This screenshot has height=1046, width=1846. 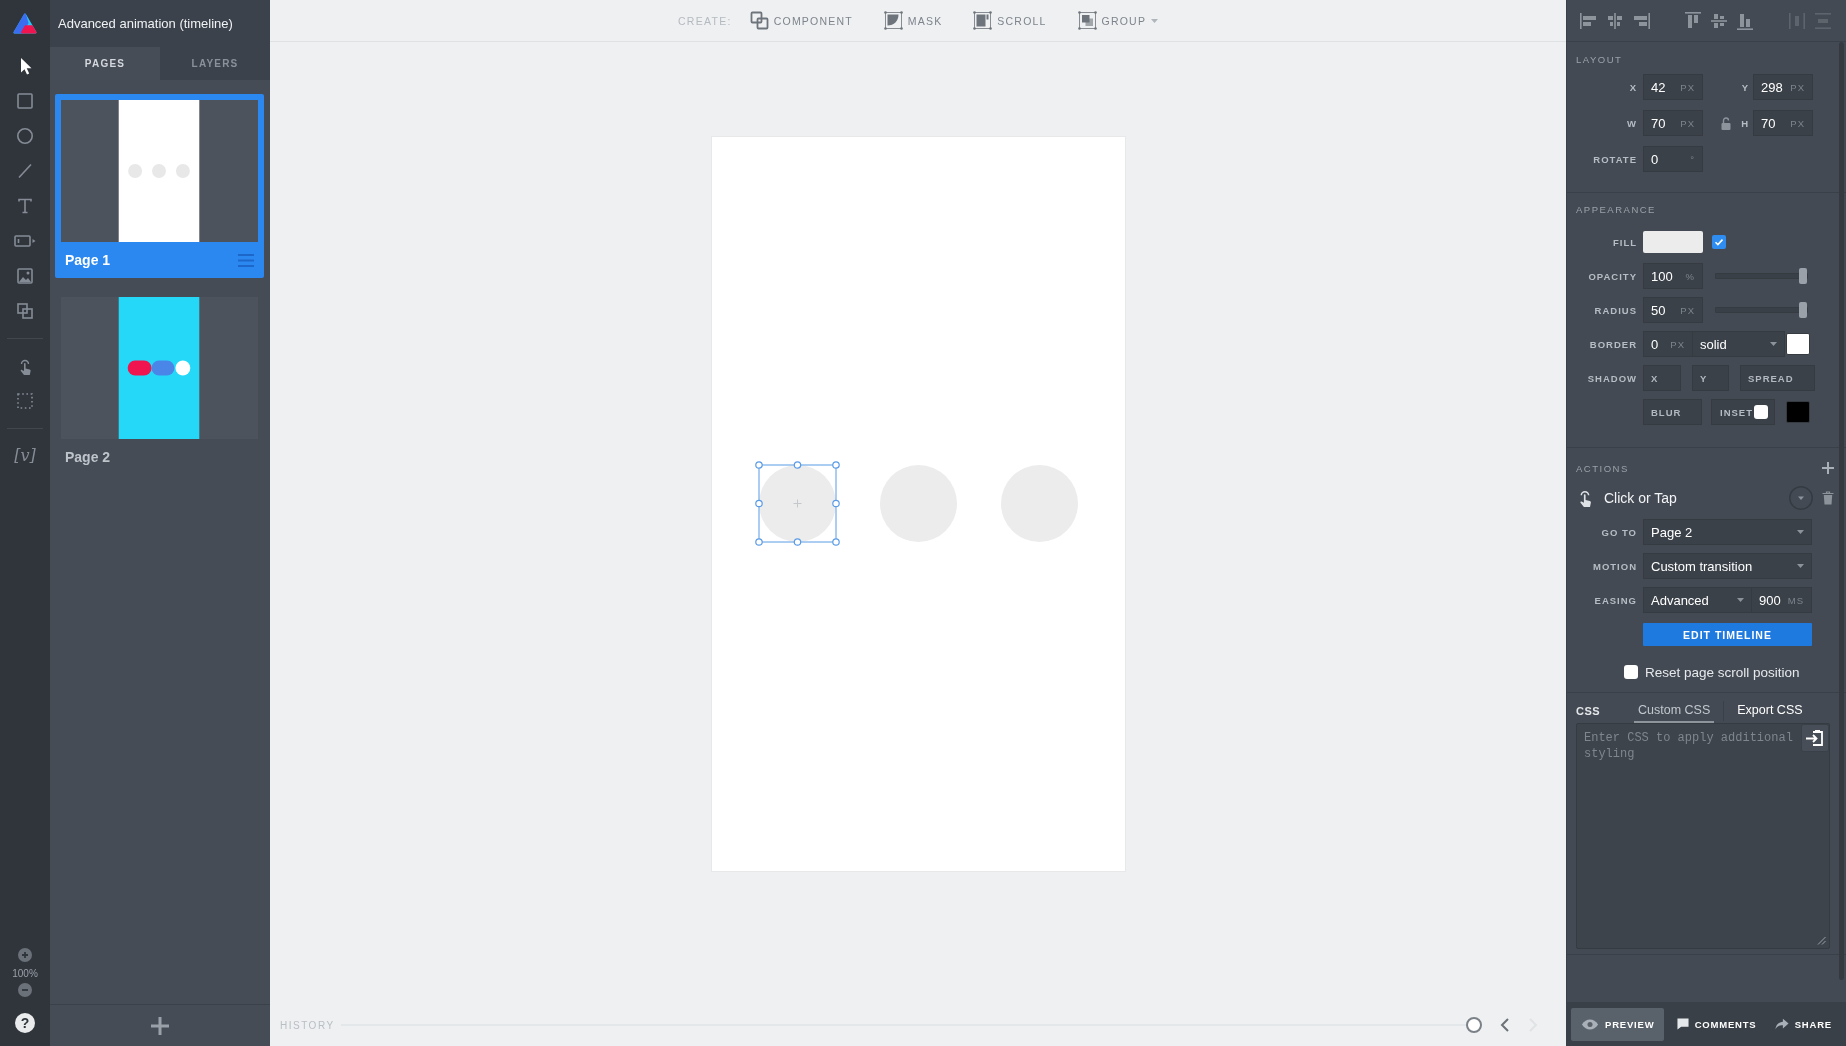 I want to click on section-title: APPEARANCE, so click(x=1616, y=209).